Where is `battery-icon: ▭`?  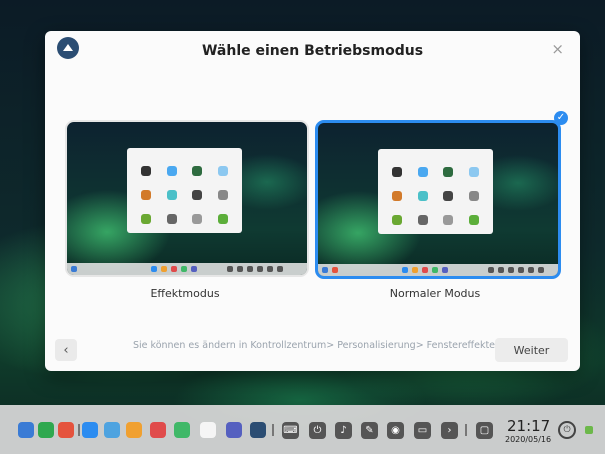 battery-icon: ▭ is located at coordinates (422, 430).